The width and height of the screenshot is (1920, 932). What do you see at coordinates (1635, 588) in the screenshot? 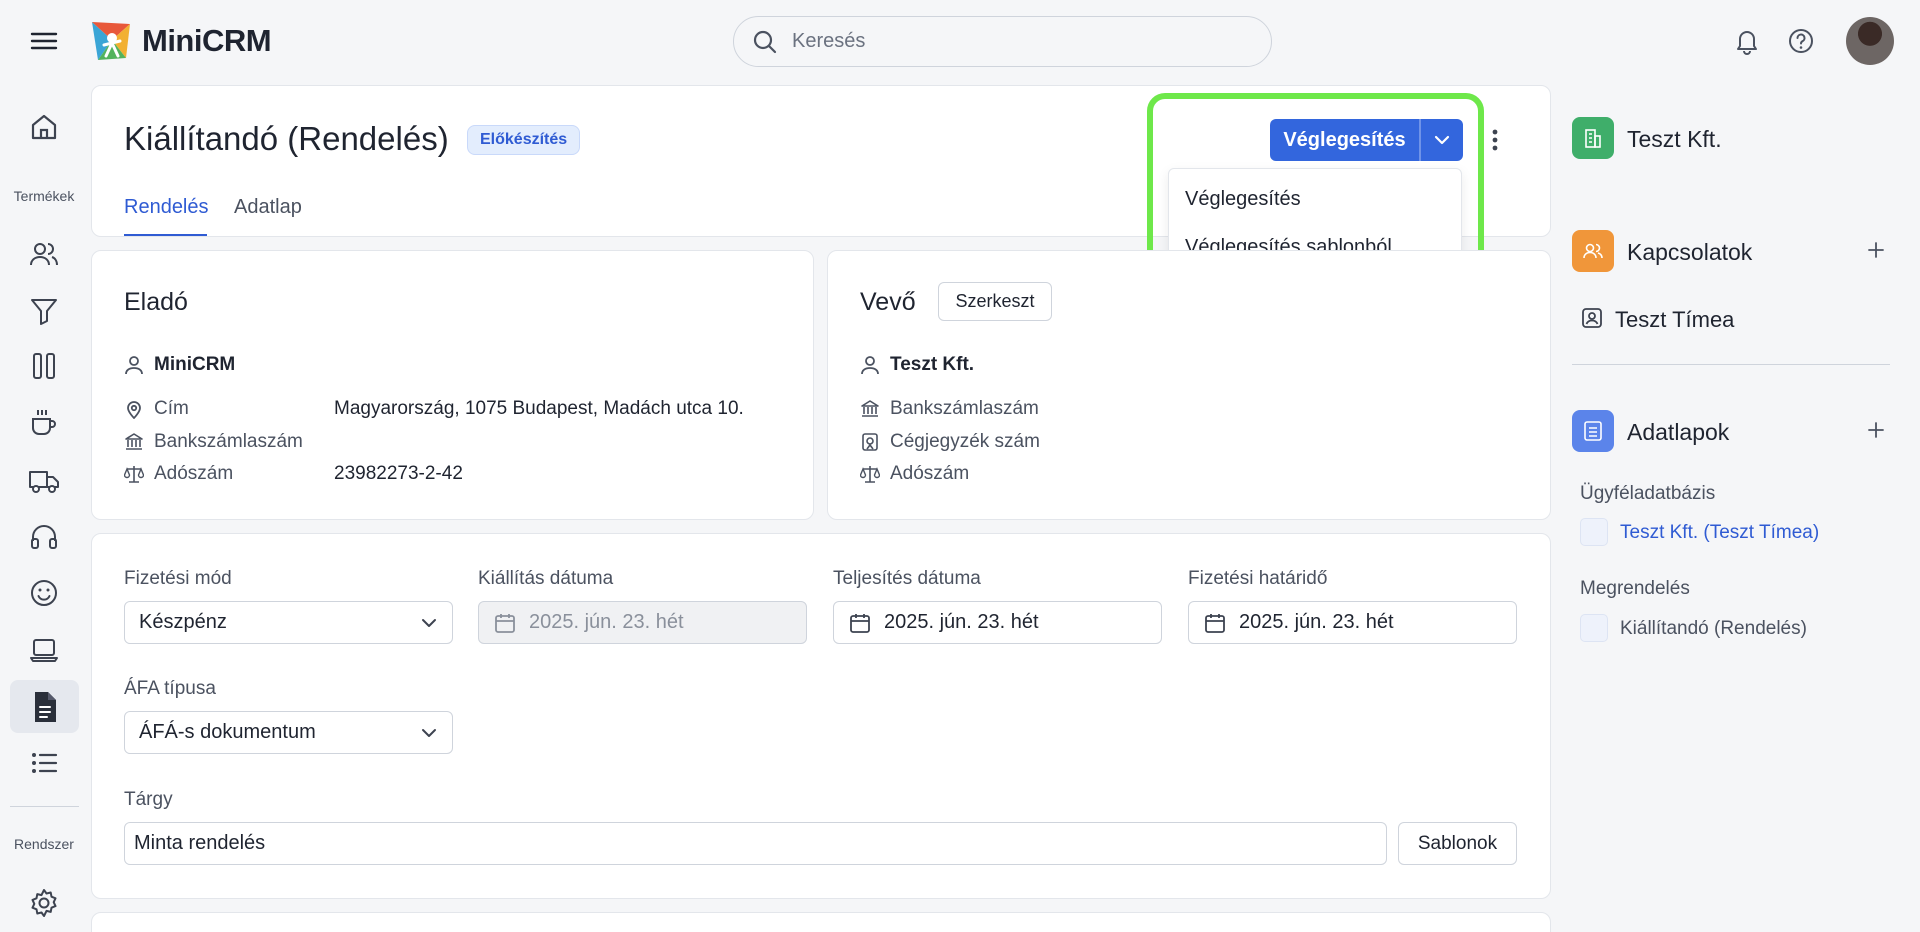
I see `datasheet-group-orders: Megrendelés` at bounding box center [1635, 588].